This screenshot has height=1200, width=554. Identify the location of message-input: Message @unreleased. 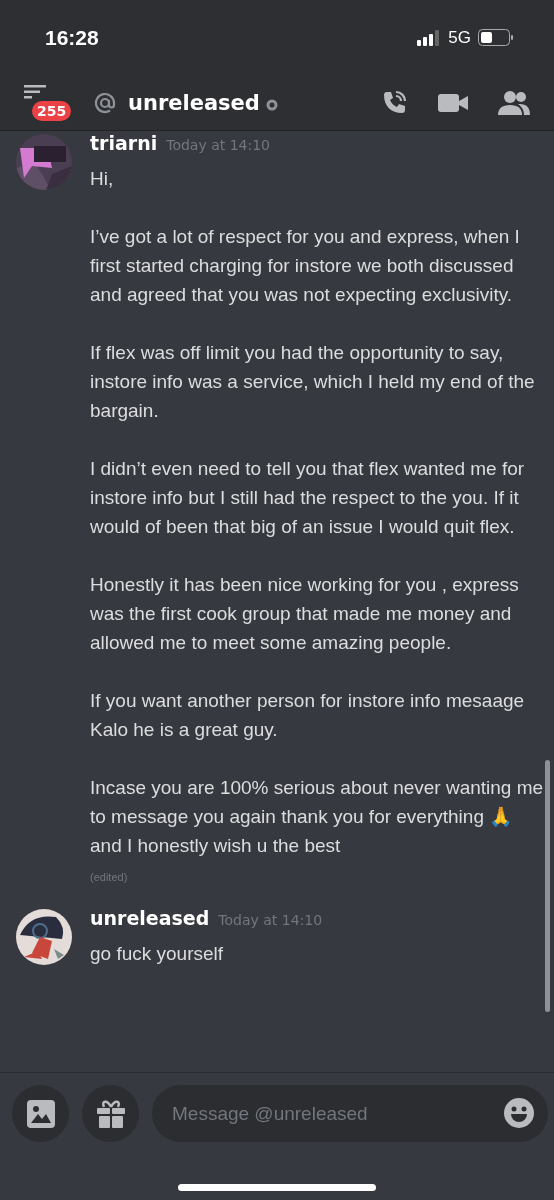
(350, 1113).